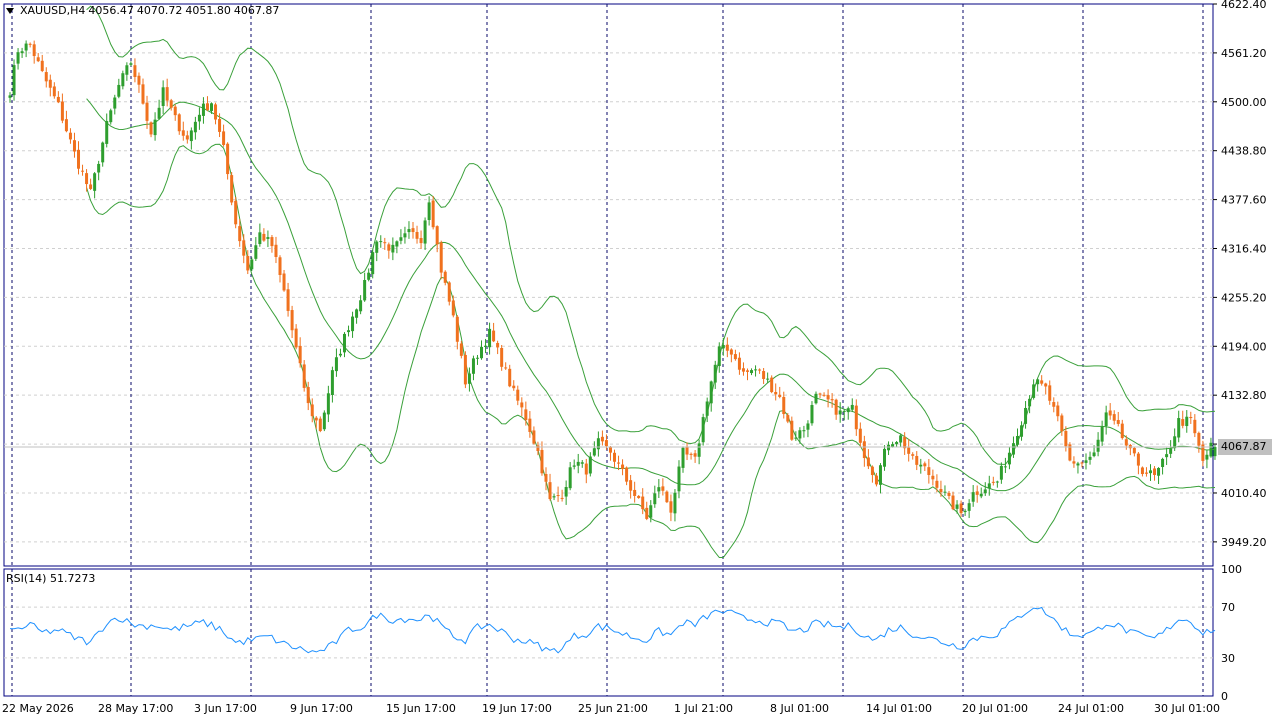  Describe the element at coordinates (517, 708) in the screenshot. I see `time-tick-label: 19 Jun 17:00` at that location.